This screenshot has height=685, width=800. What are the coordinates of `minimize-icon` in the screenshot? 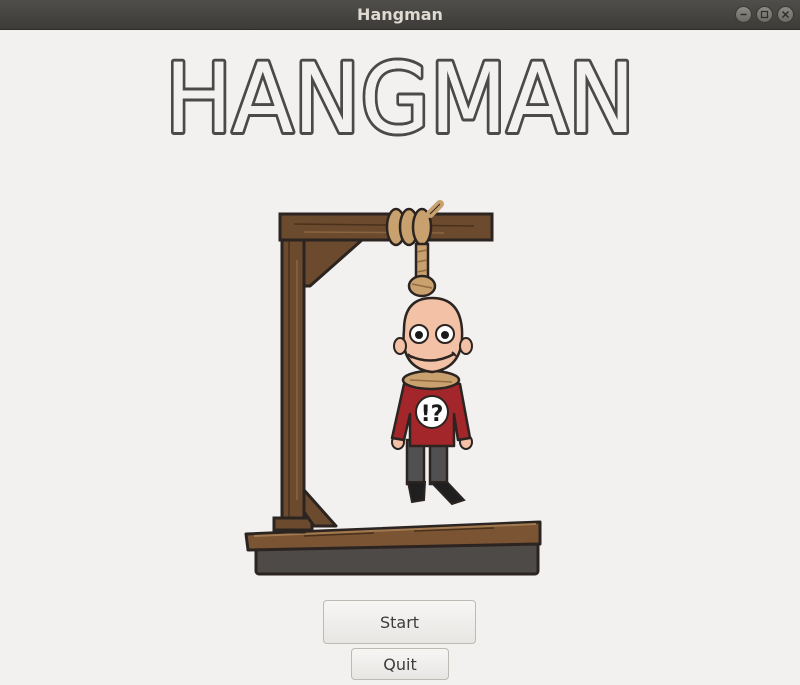 It's located at (743, 14).